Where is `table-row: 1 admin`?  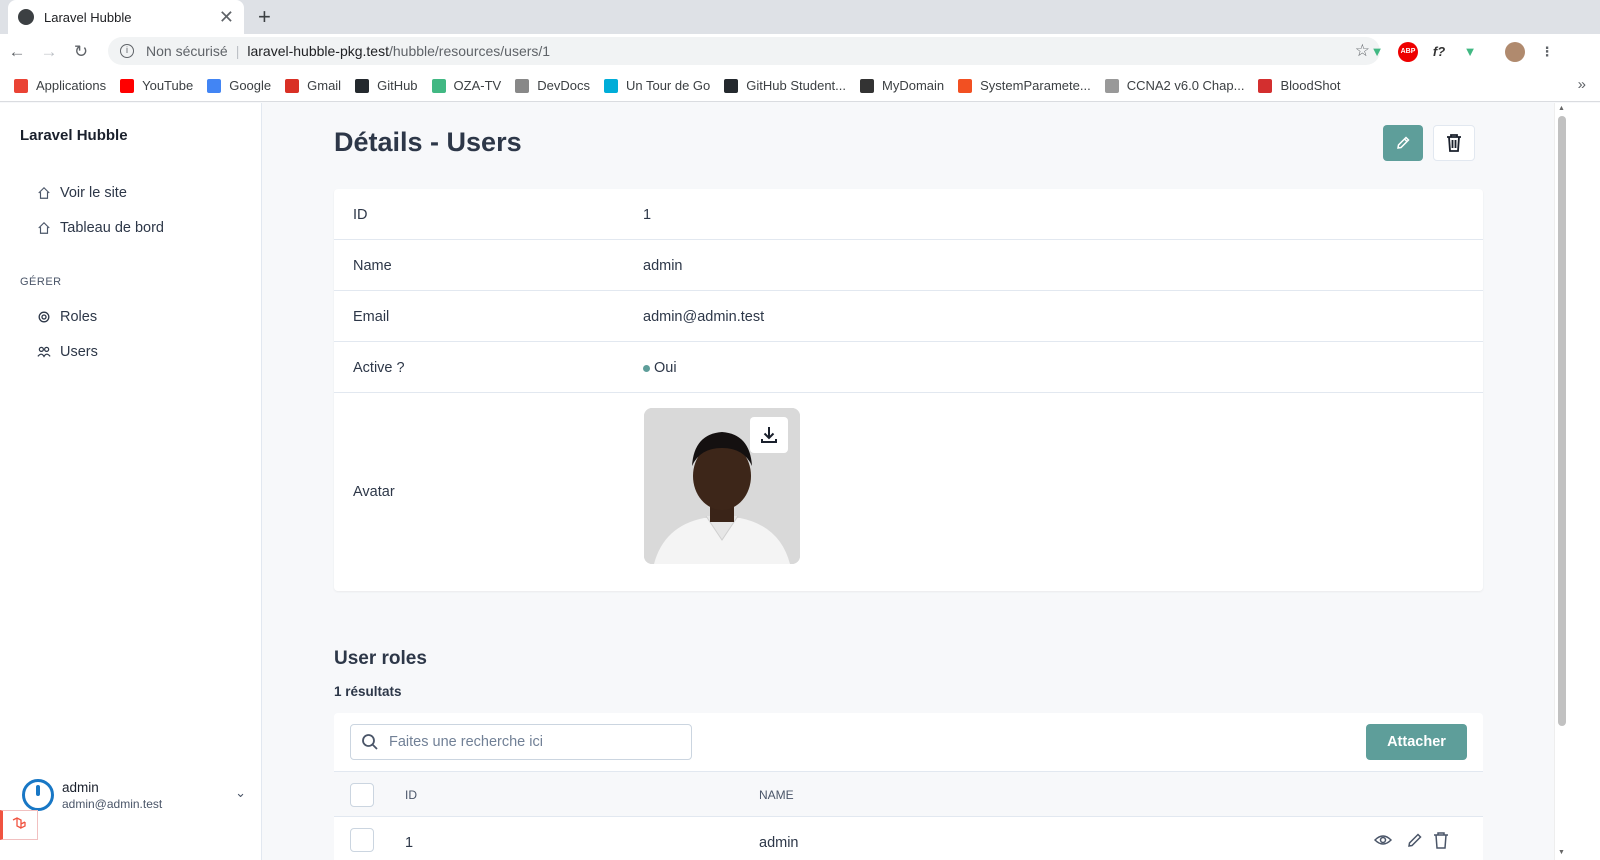 table-row: 1 admin is located at coordinates (908, 838).